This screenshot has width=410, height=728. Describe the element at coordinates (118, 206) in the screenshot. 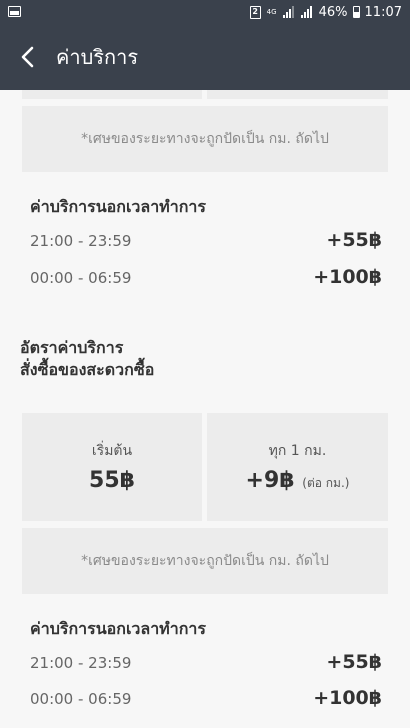

I see `after-hours-title: ค่าบริการนอกเวลาทำการ` at that location.